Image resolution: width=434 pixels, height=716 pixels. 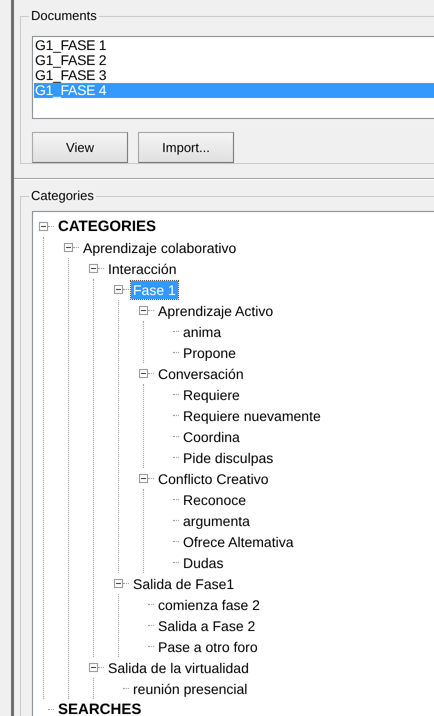 I want to click on tree-item: Requiere, so click(x=211, y=395).